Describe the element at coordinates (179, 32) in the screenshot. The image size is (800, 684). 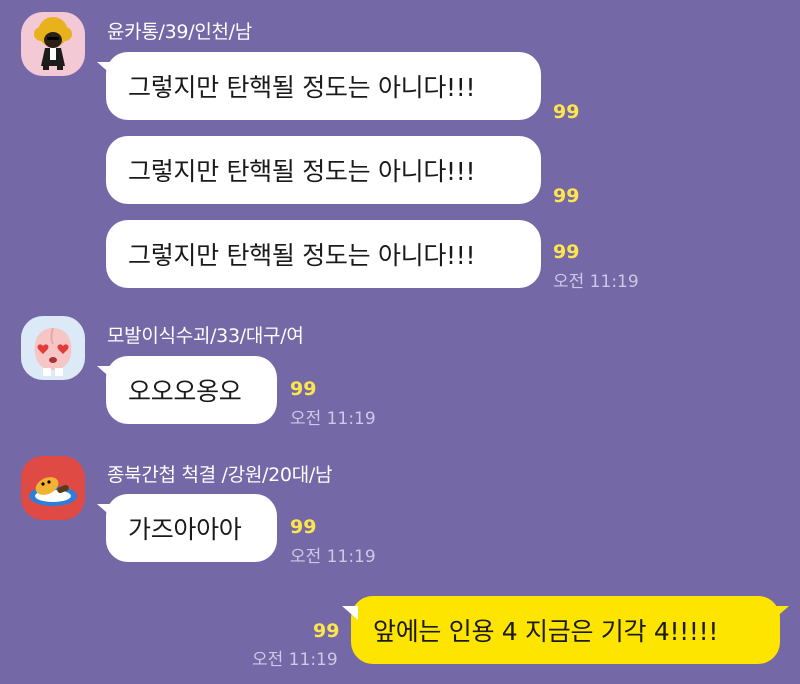
I see `sender-name: 윤카통/39/인천/남` at that location.